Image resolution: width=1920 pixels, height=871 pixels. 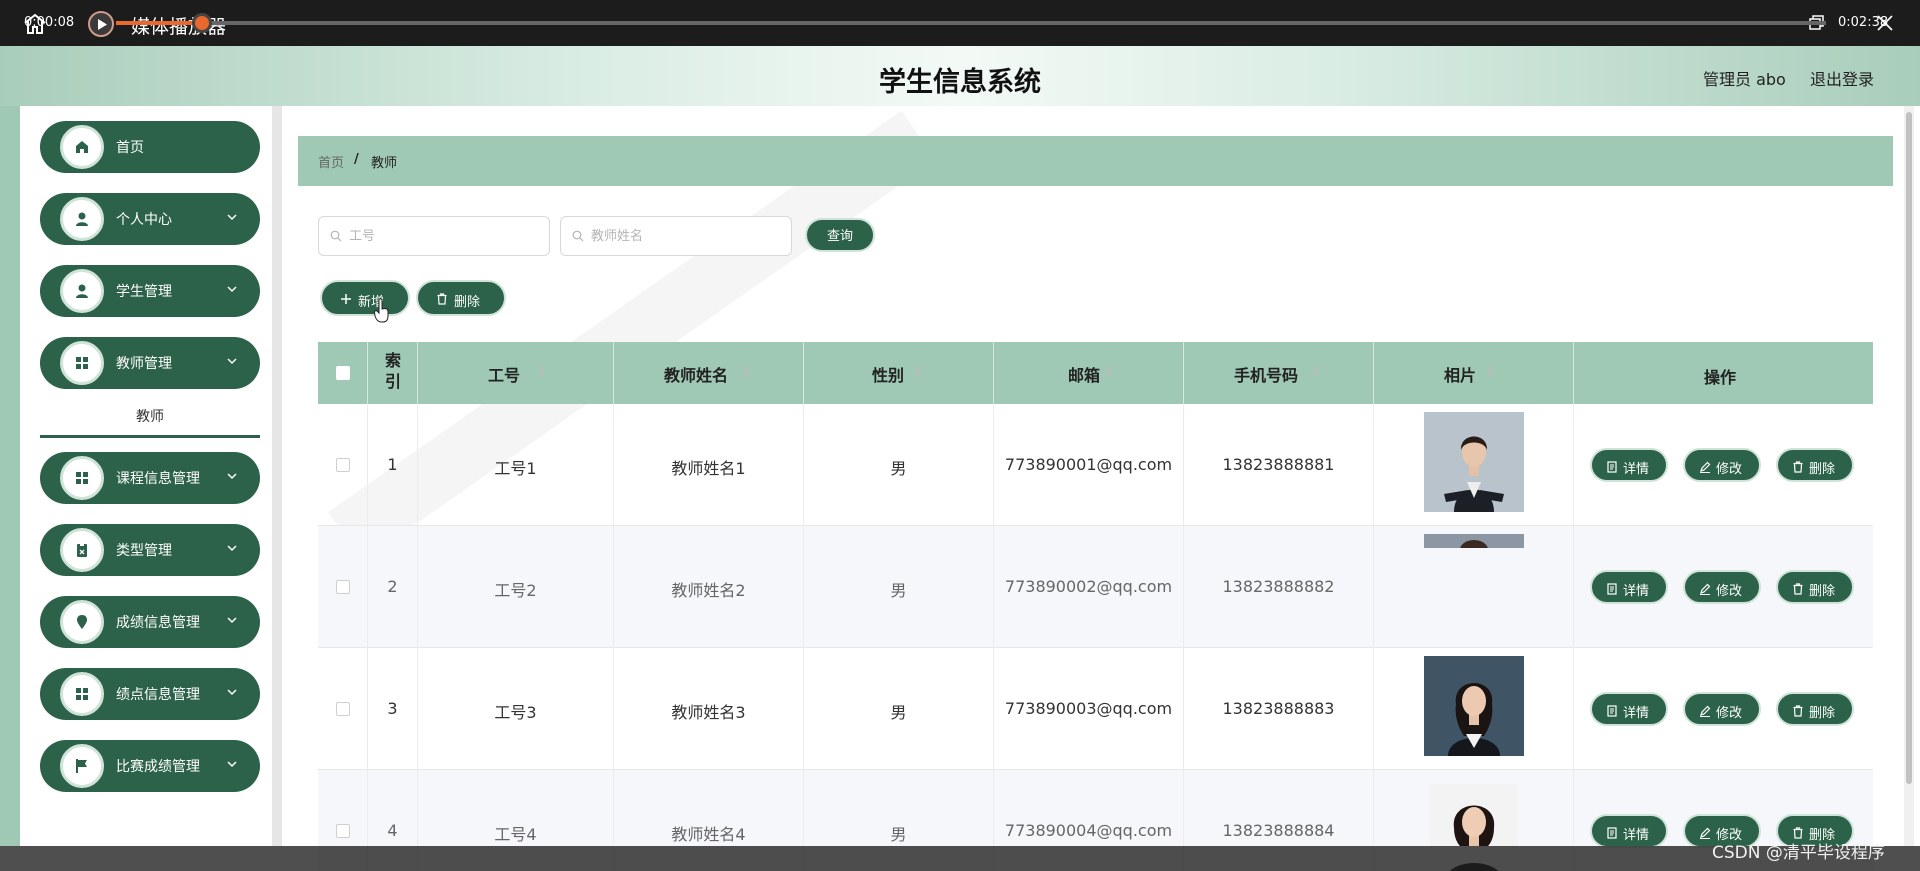 What do you see at coordinates (1863, 22) in the screenshot?
I see `total-duration: 0:02:38` at bounding box center [1863, 22].